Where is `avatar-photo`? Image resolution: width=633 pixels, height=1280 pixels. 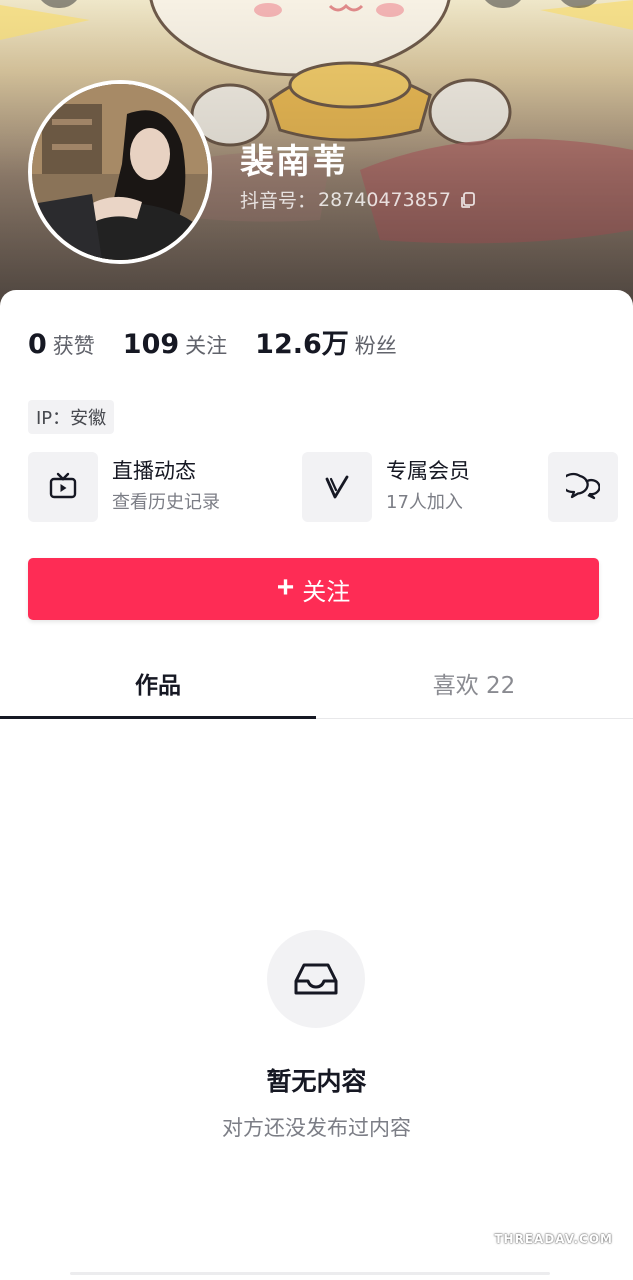 avatar-photo is located at coordinates (120, 172).